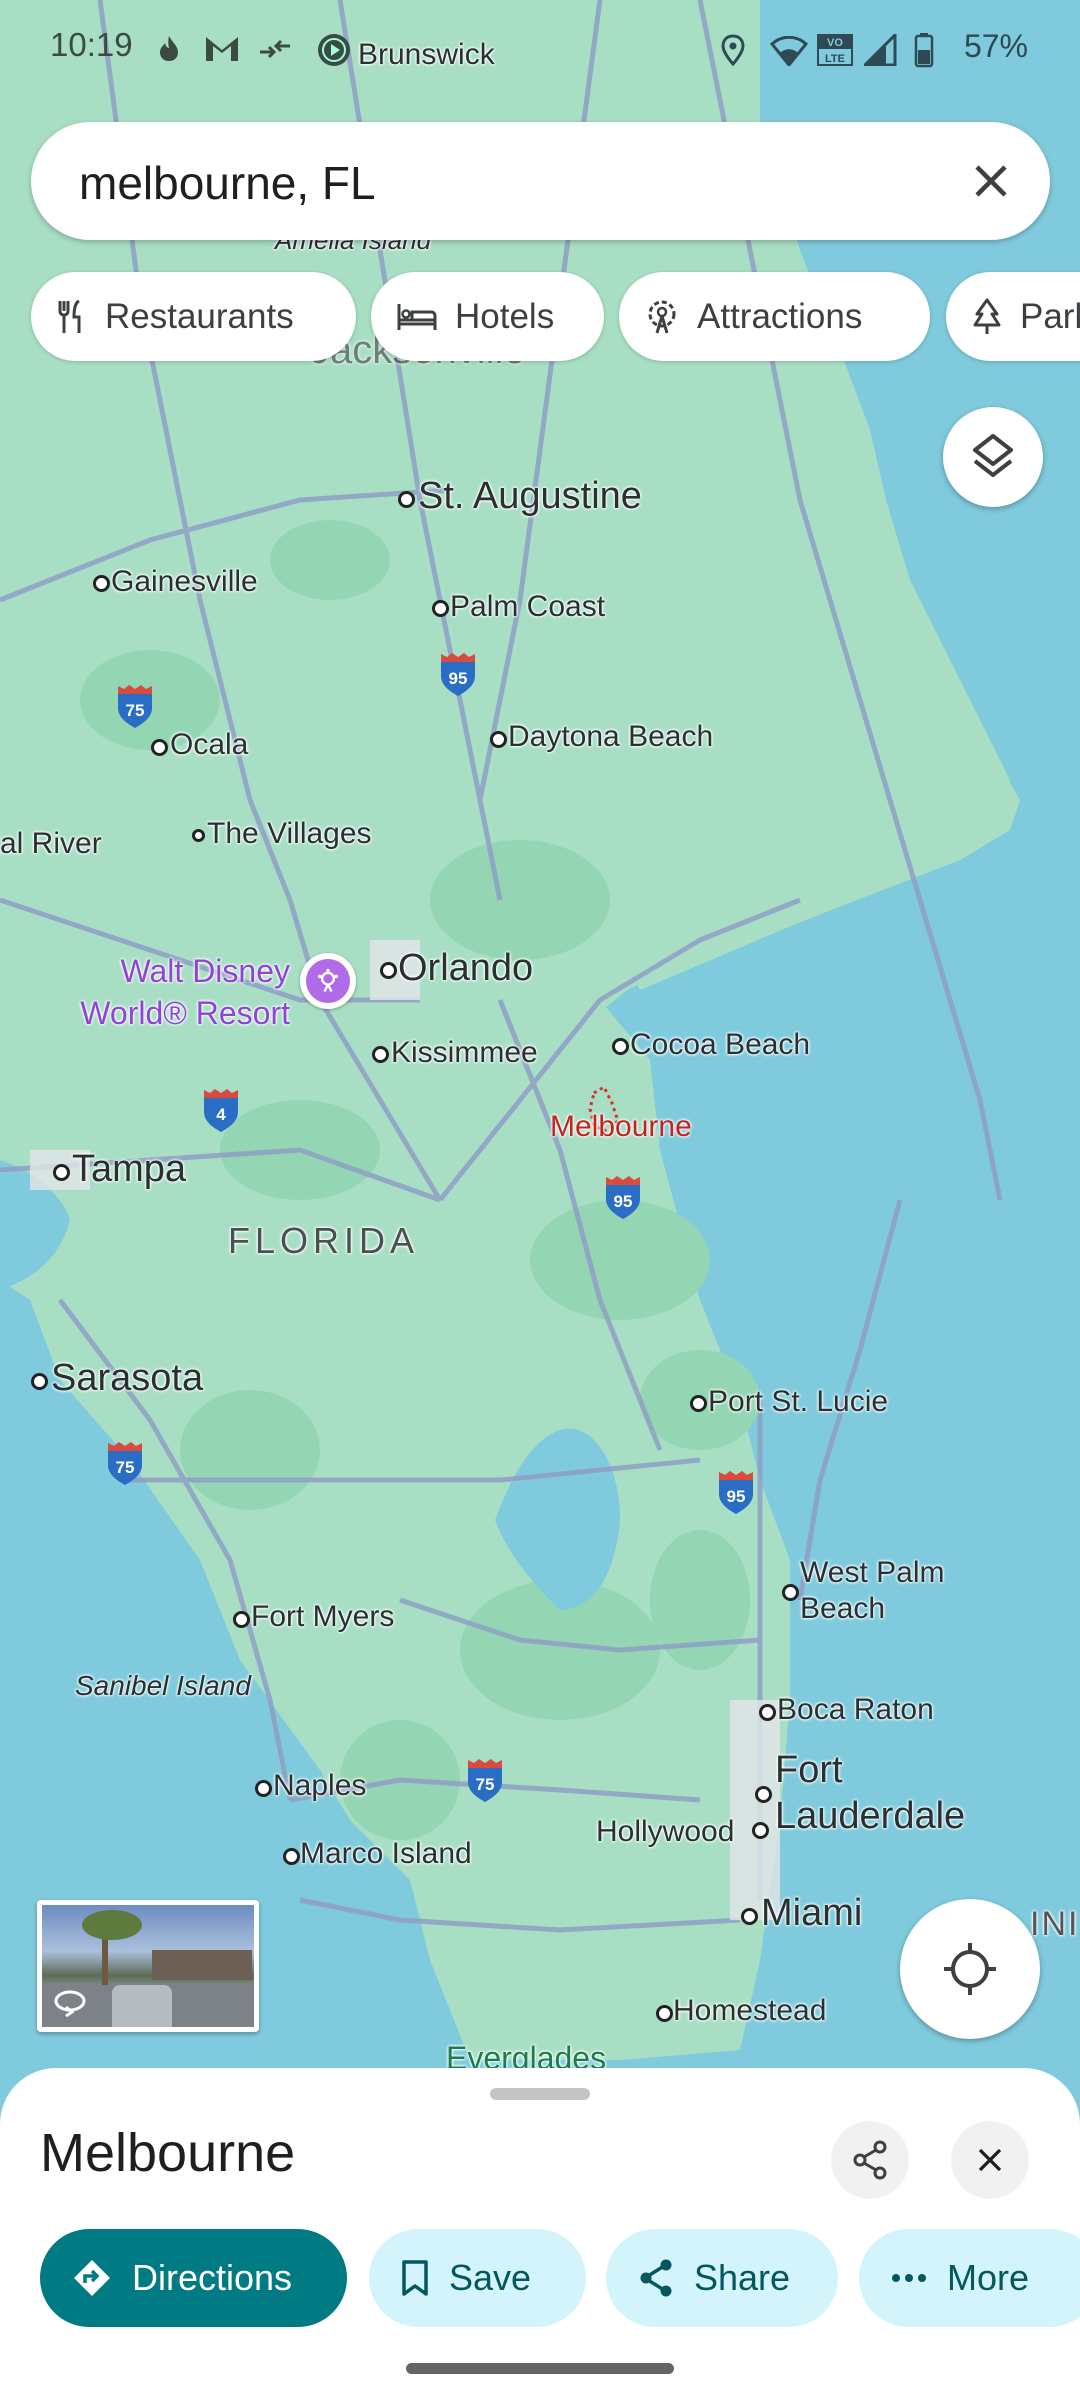 This screenshot has width=1080, height=2400. I want to click on close-sheet-button, so click(990, 2160).